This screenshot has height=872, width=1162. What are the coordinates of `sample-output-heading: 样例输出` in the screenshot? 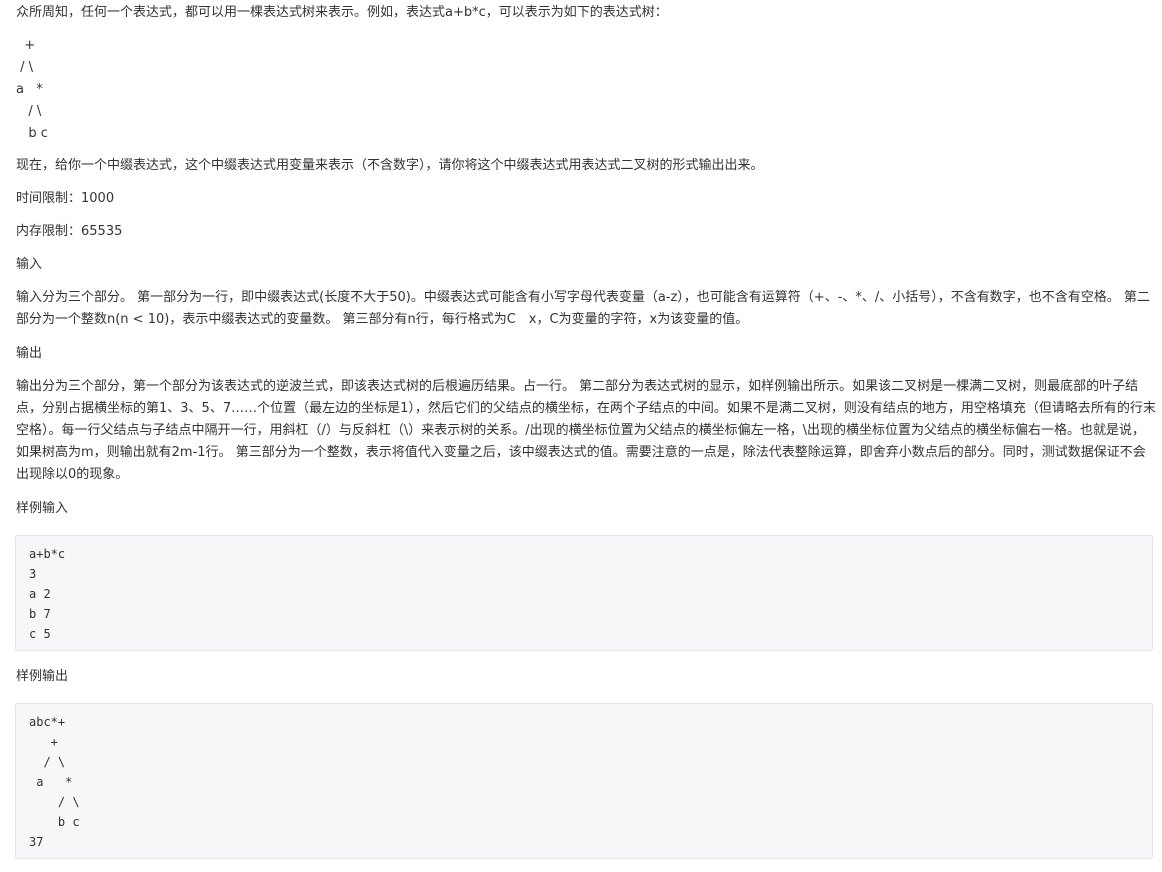 It's located at (42, 676).